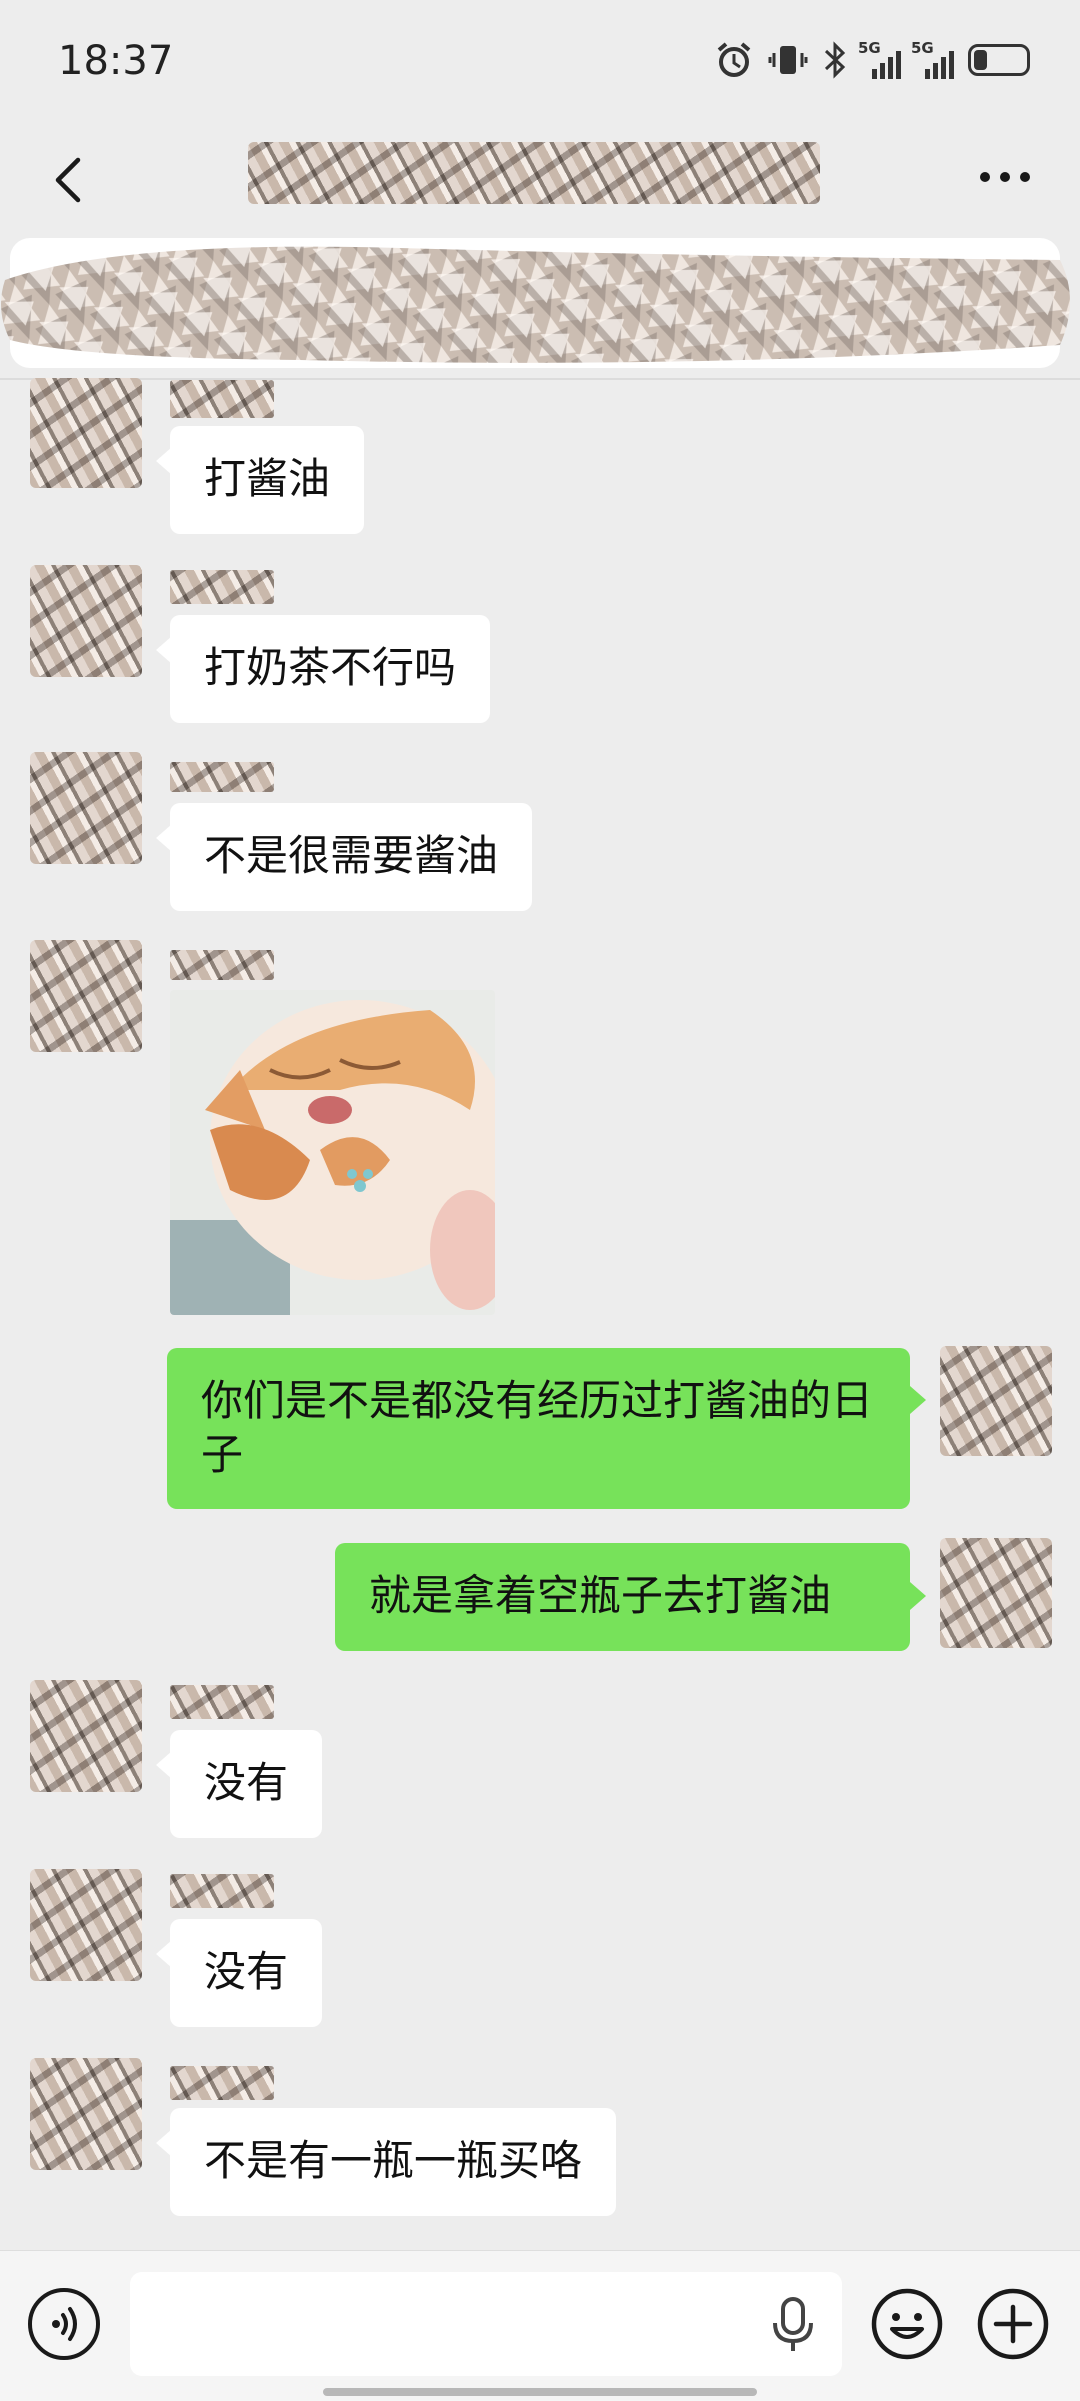  I want to click on pinned-notice, so click(540, 305).